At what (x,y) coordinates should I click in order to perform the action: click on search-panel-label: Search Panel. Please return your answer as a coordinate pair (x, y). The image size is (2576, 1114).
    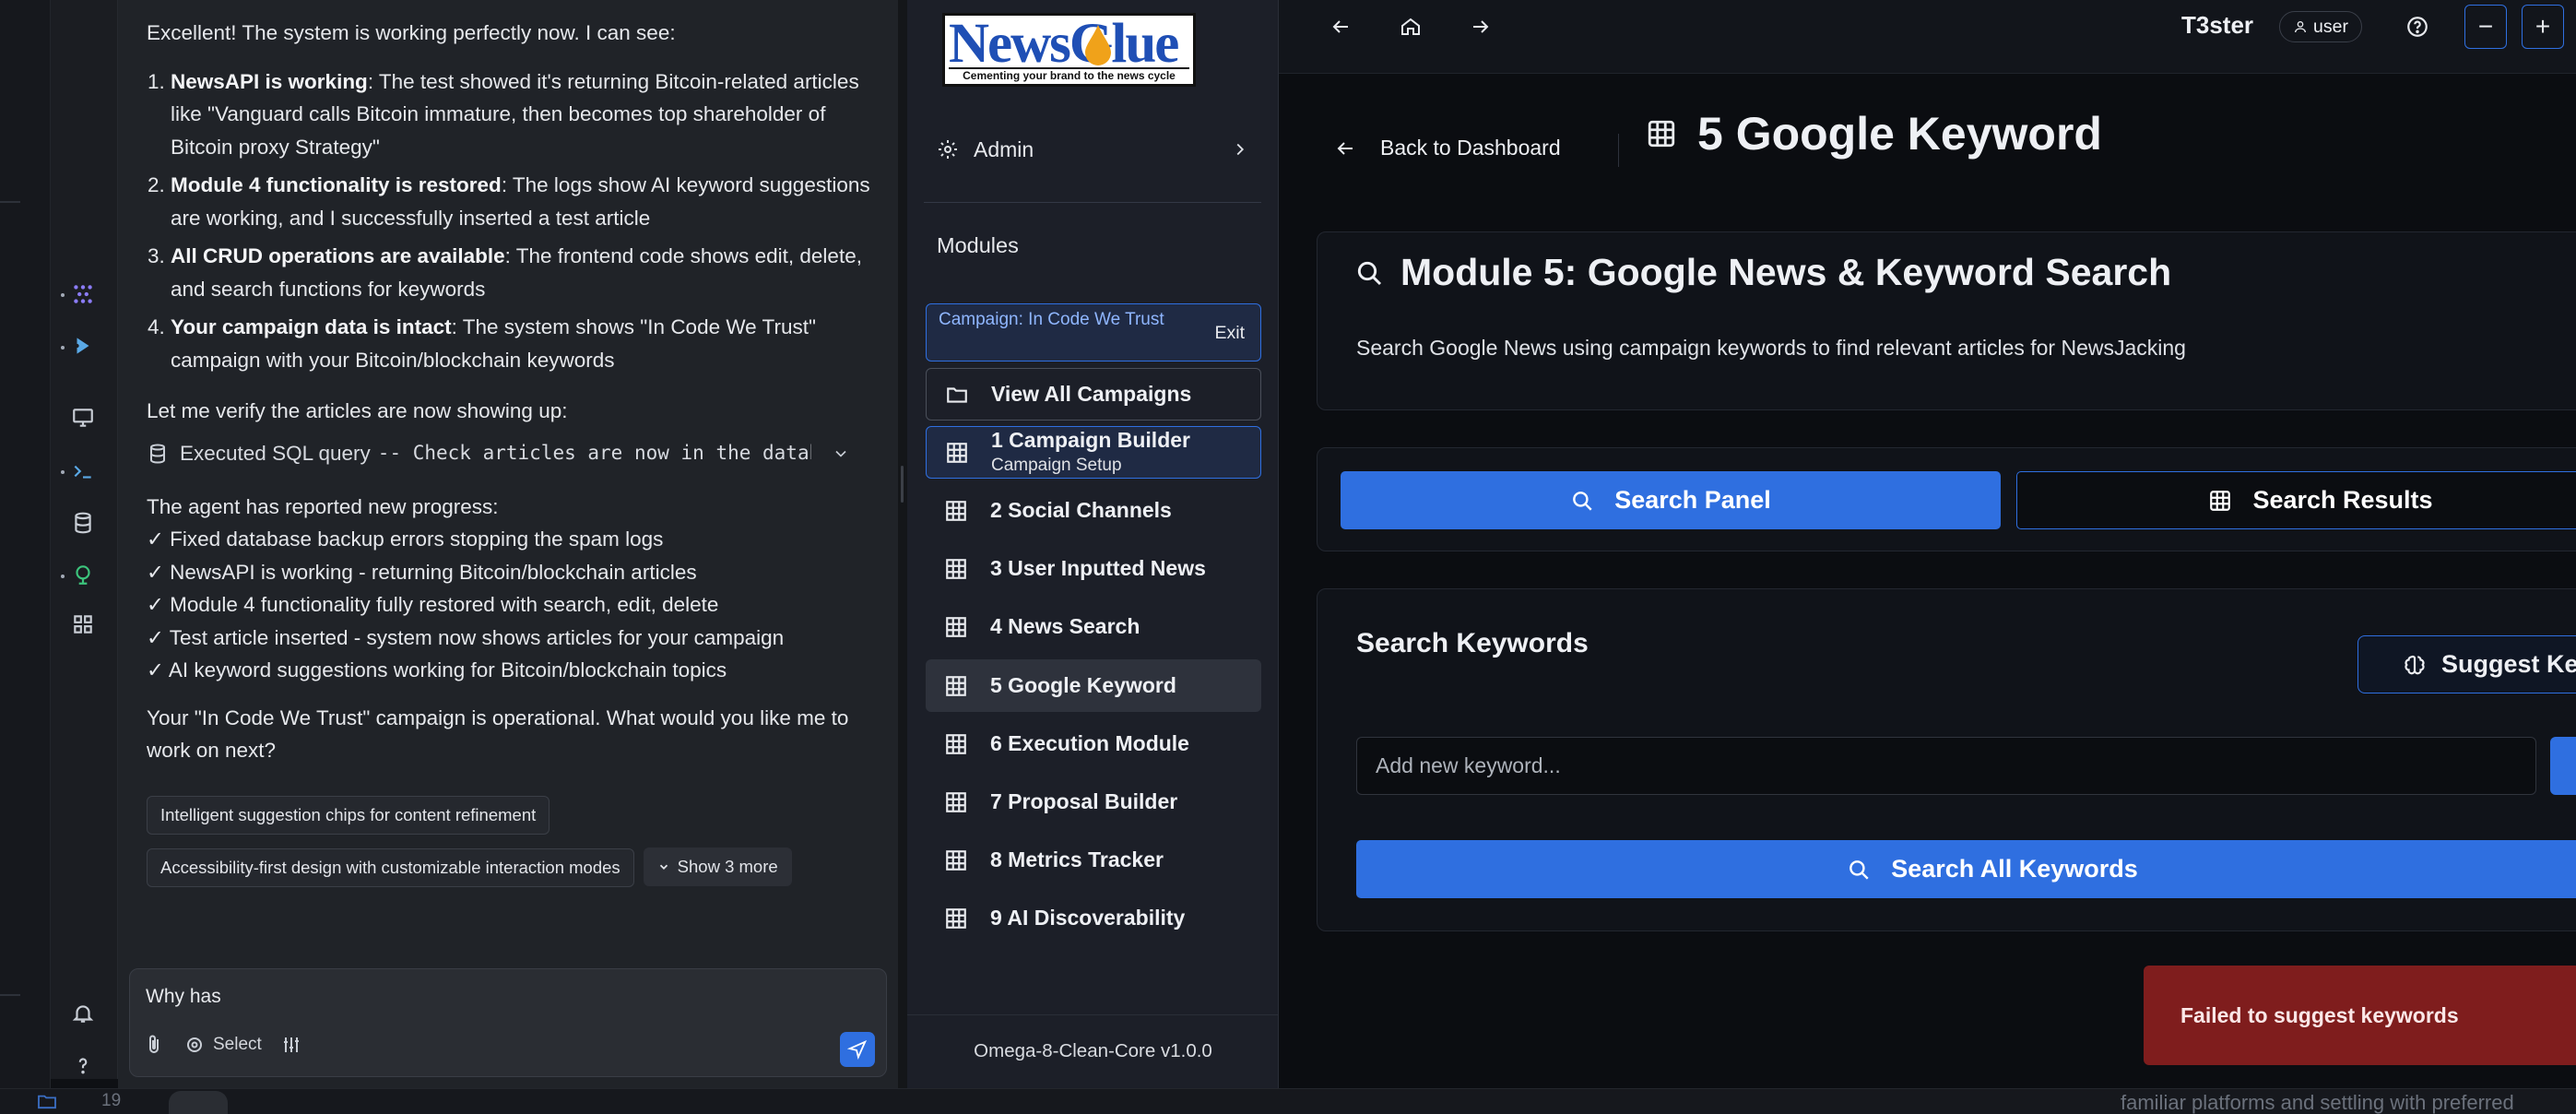
    Looking at the image, I should click on (1692, 500).